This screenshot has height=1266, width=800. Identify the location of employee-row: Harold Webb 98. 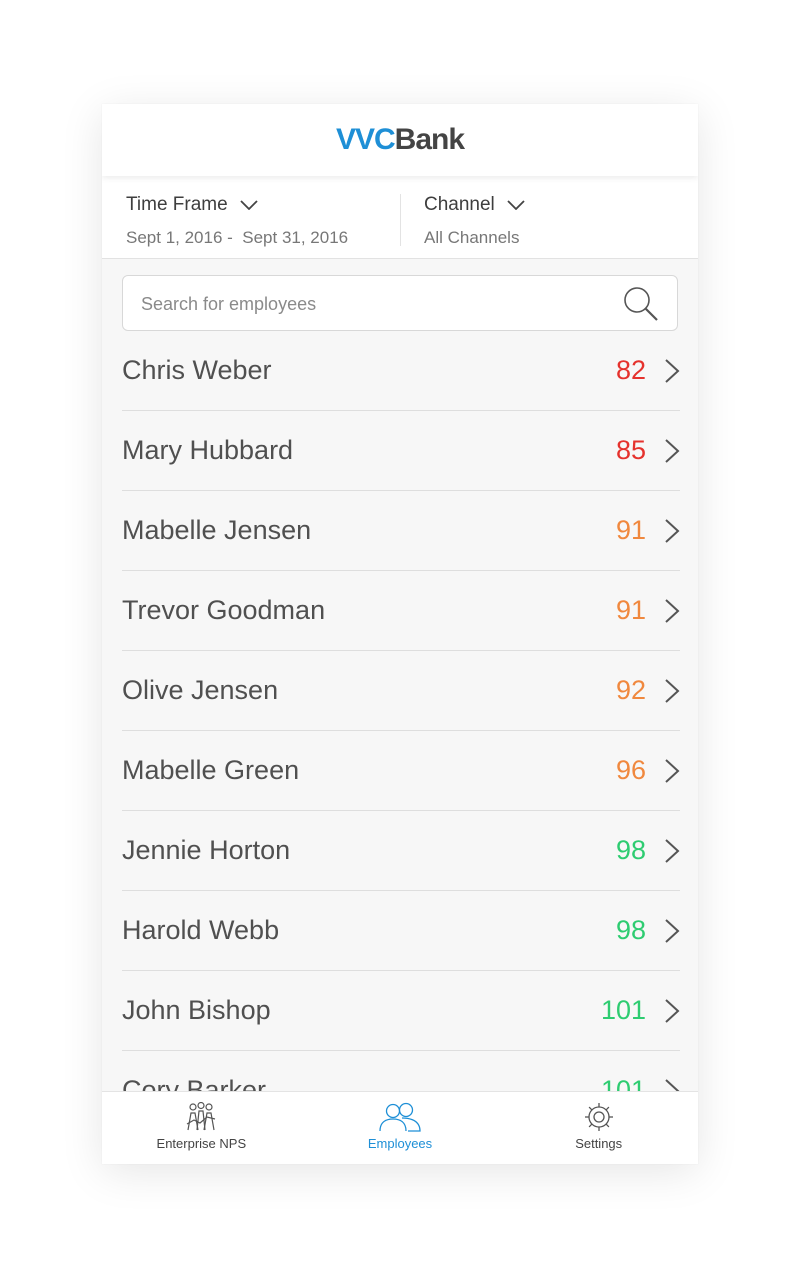
(401, 931).